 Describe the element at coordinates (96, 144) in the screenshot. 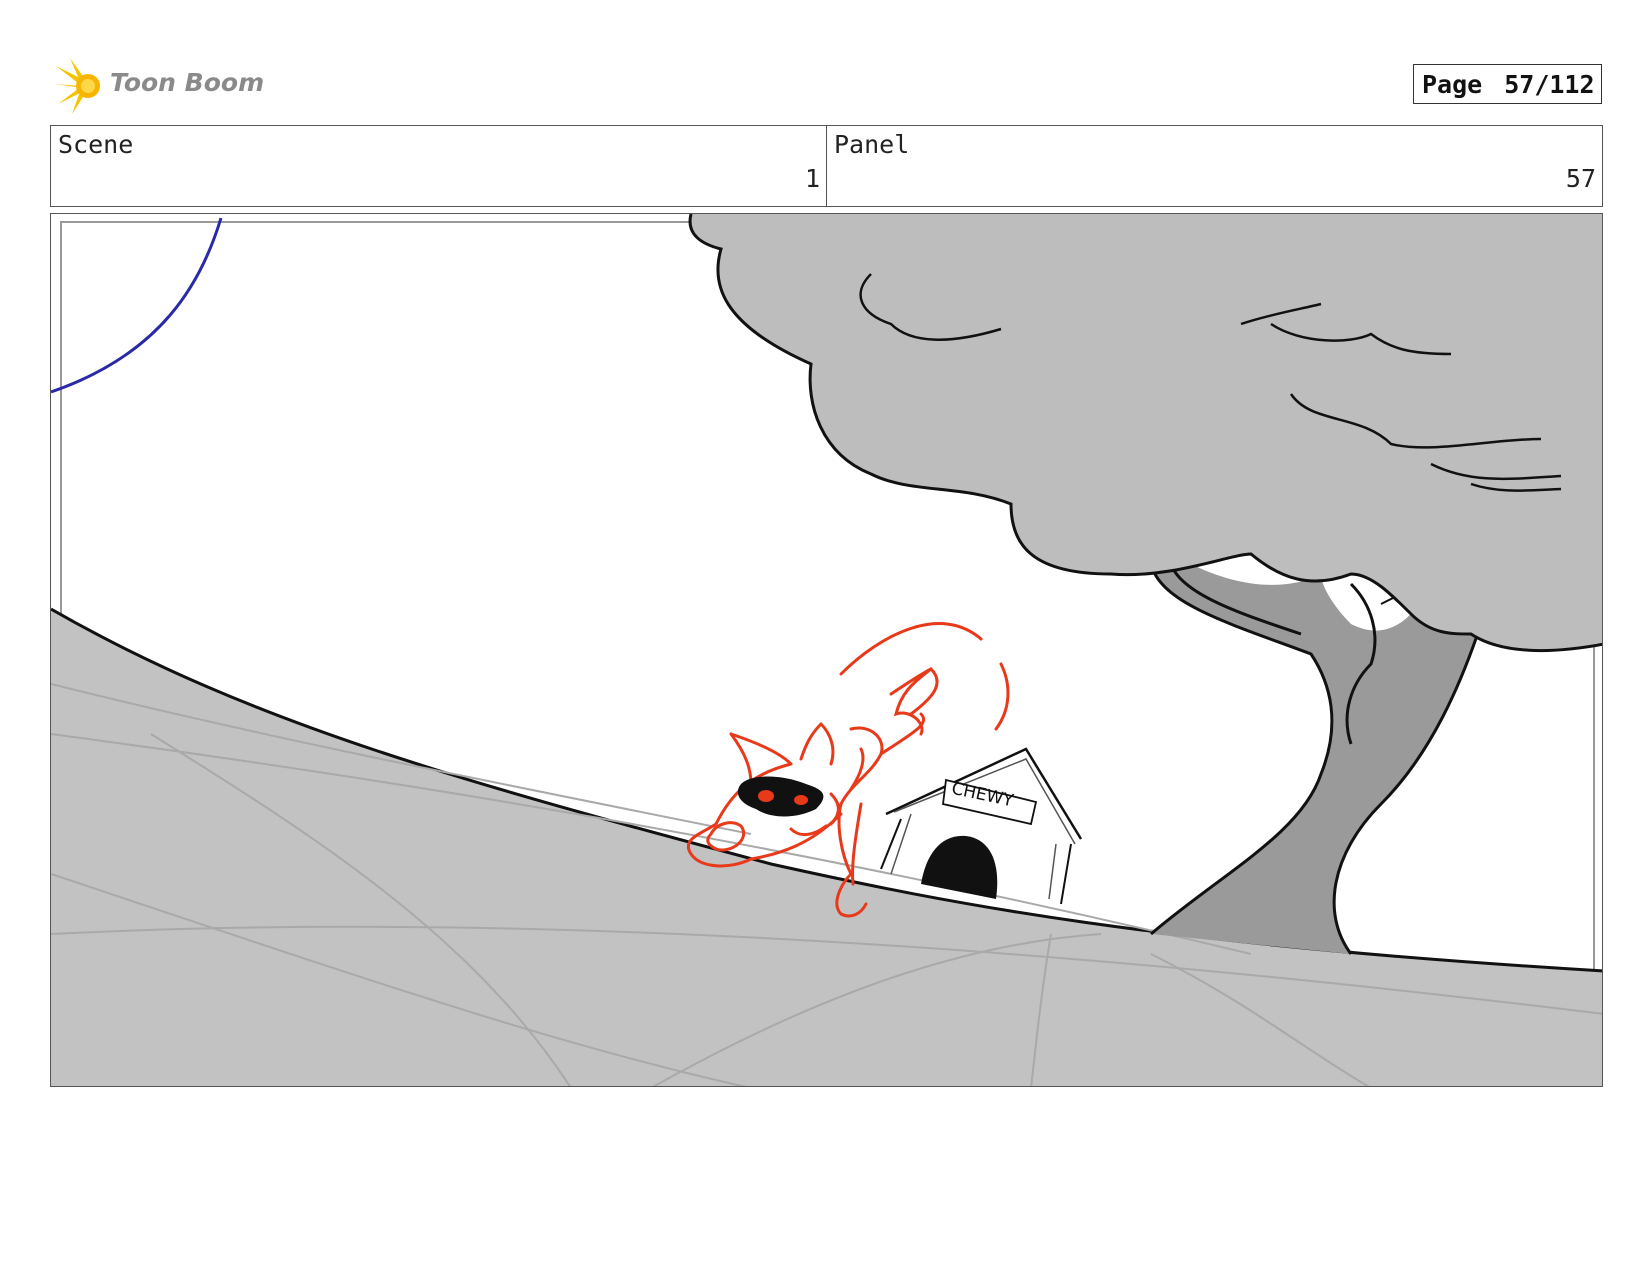

I see `scene-label: Scene` at that location.